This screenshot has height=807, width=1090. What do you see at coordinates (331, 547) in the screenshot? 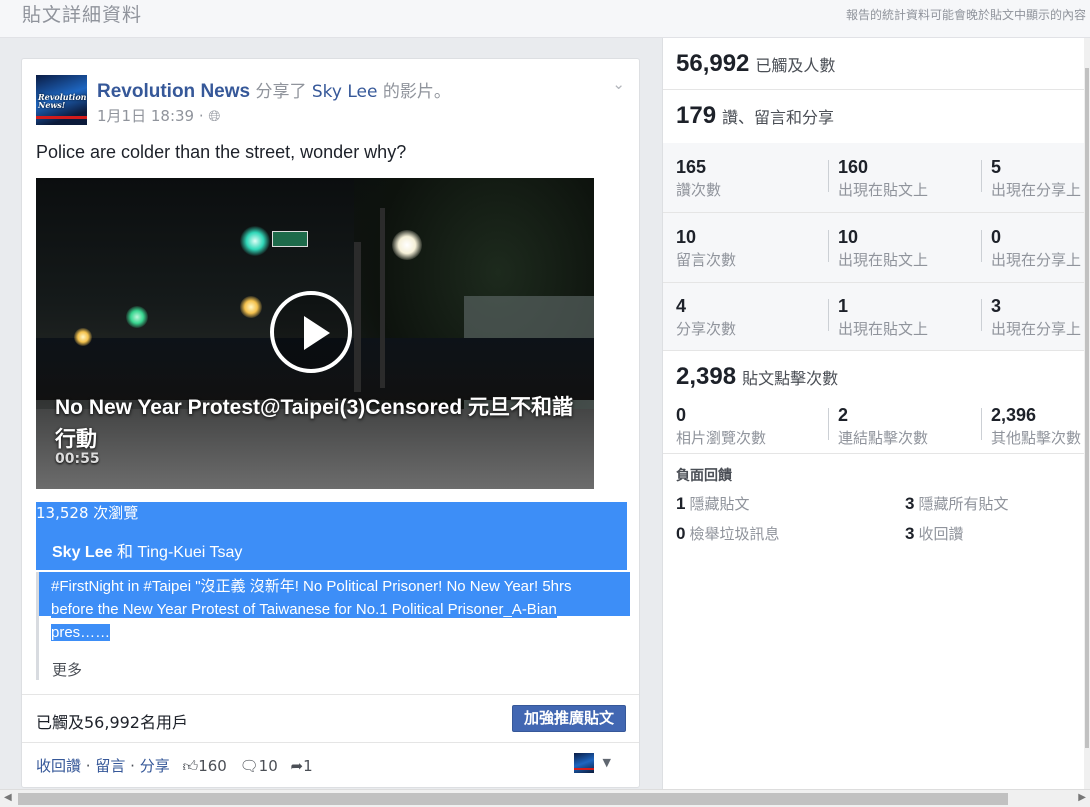
I see `tagged-users: Sky Lee 和 Ting-Kuei Tsay` at bounding box center [331, 547].